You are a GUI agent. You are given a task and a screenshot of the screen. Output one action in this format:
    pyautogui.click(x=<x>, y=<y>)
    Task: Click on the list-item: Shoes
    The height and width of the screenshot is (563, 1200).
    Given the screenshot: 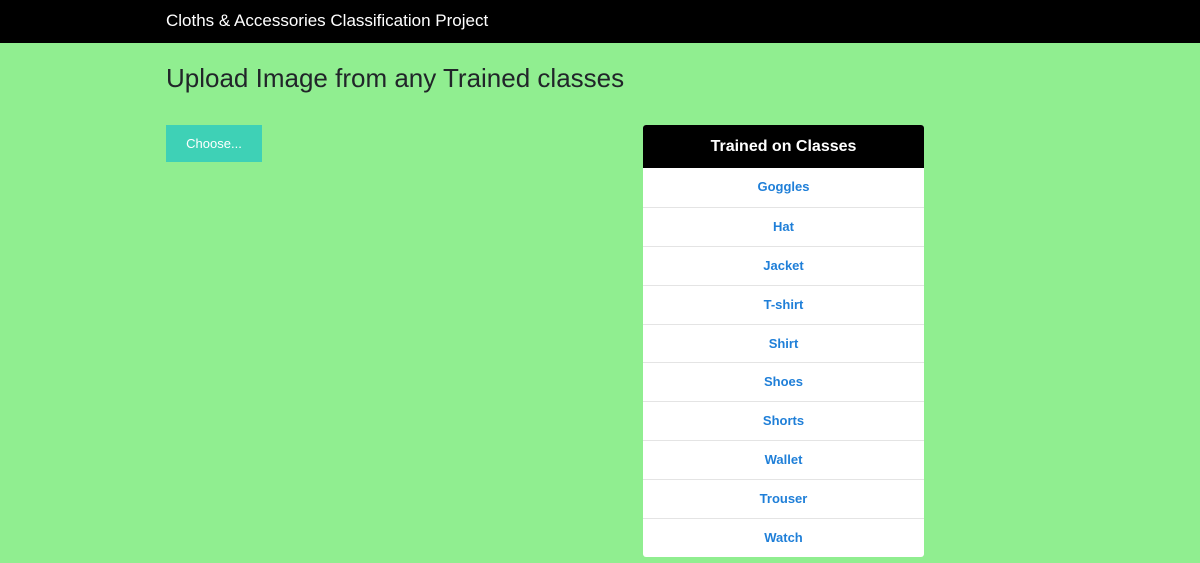 What is the action you would take?
    pyautogui.click(x=783, y=381)
    